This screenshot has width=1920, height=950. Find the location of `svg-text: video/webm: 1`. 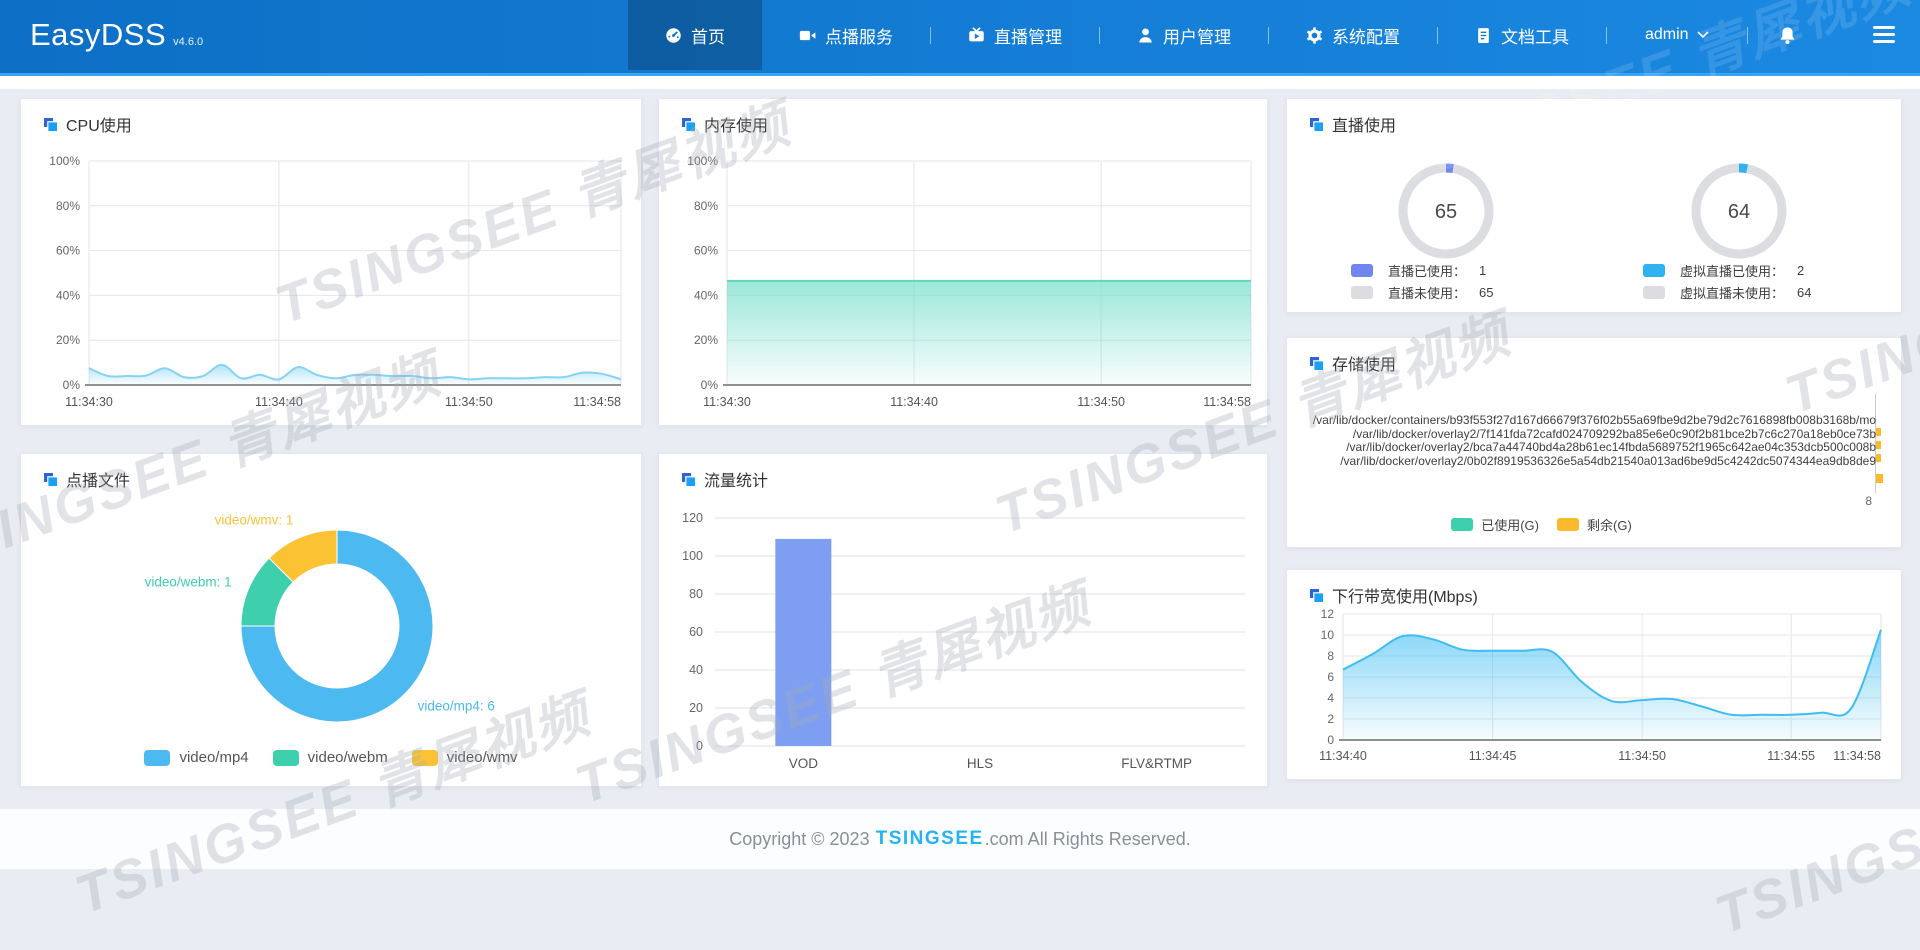

svg-text: video/webm: 1 is located at coordinates (188, 581).